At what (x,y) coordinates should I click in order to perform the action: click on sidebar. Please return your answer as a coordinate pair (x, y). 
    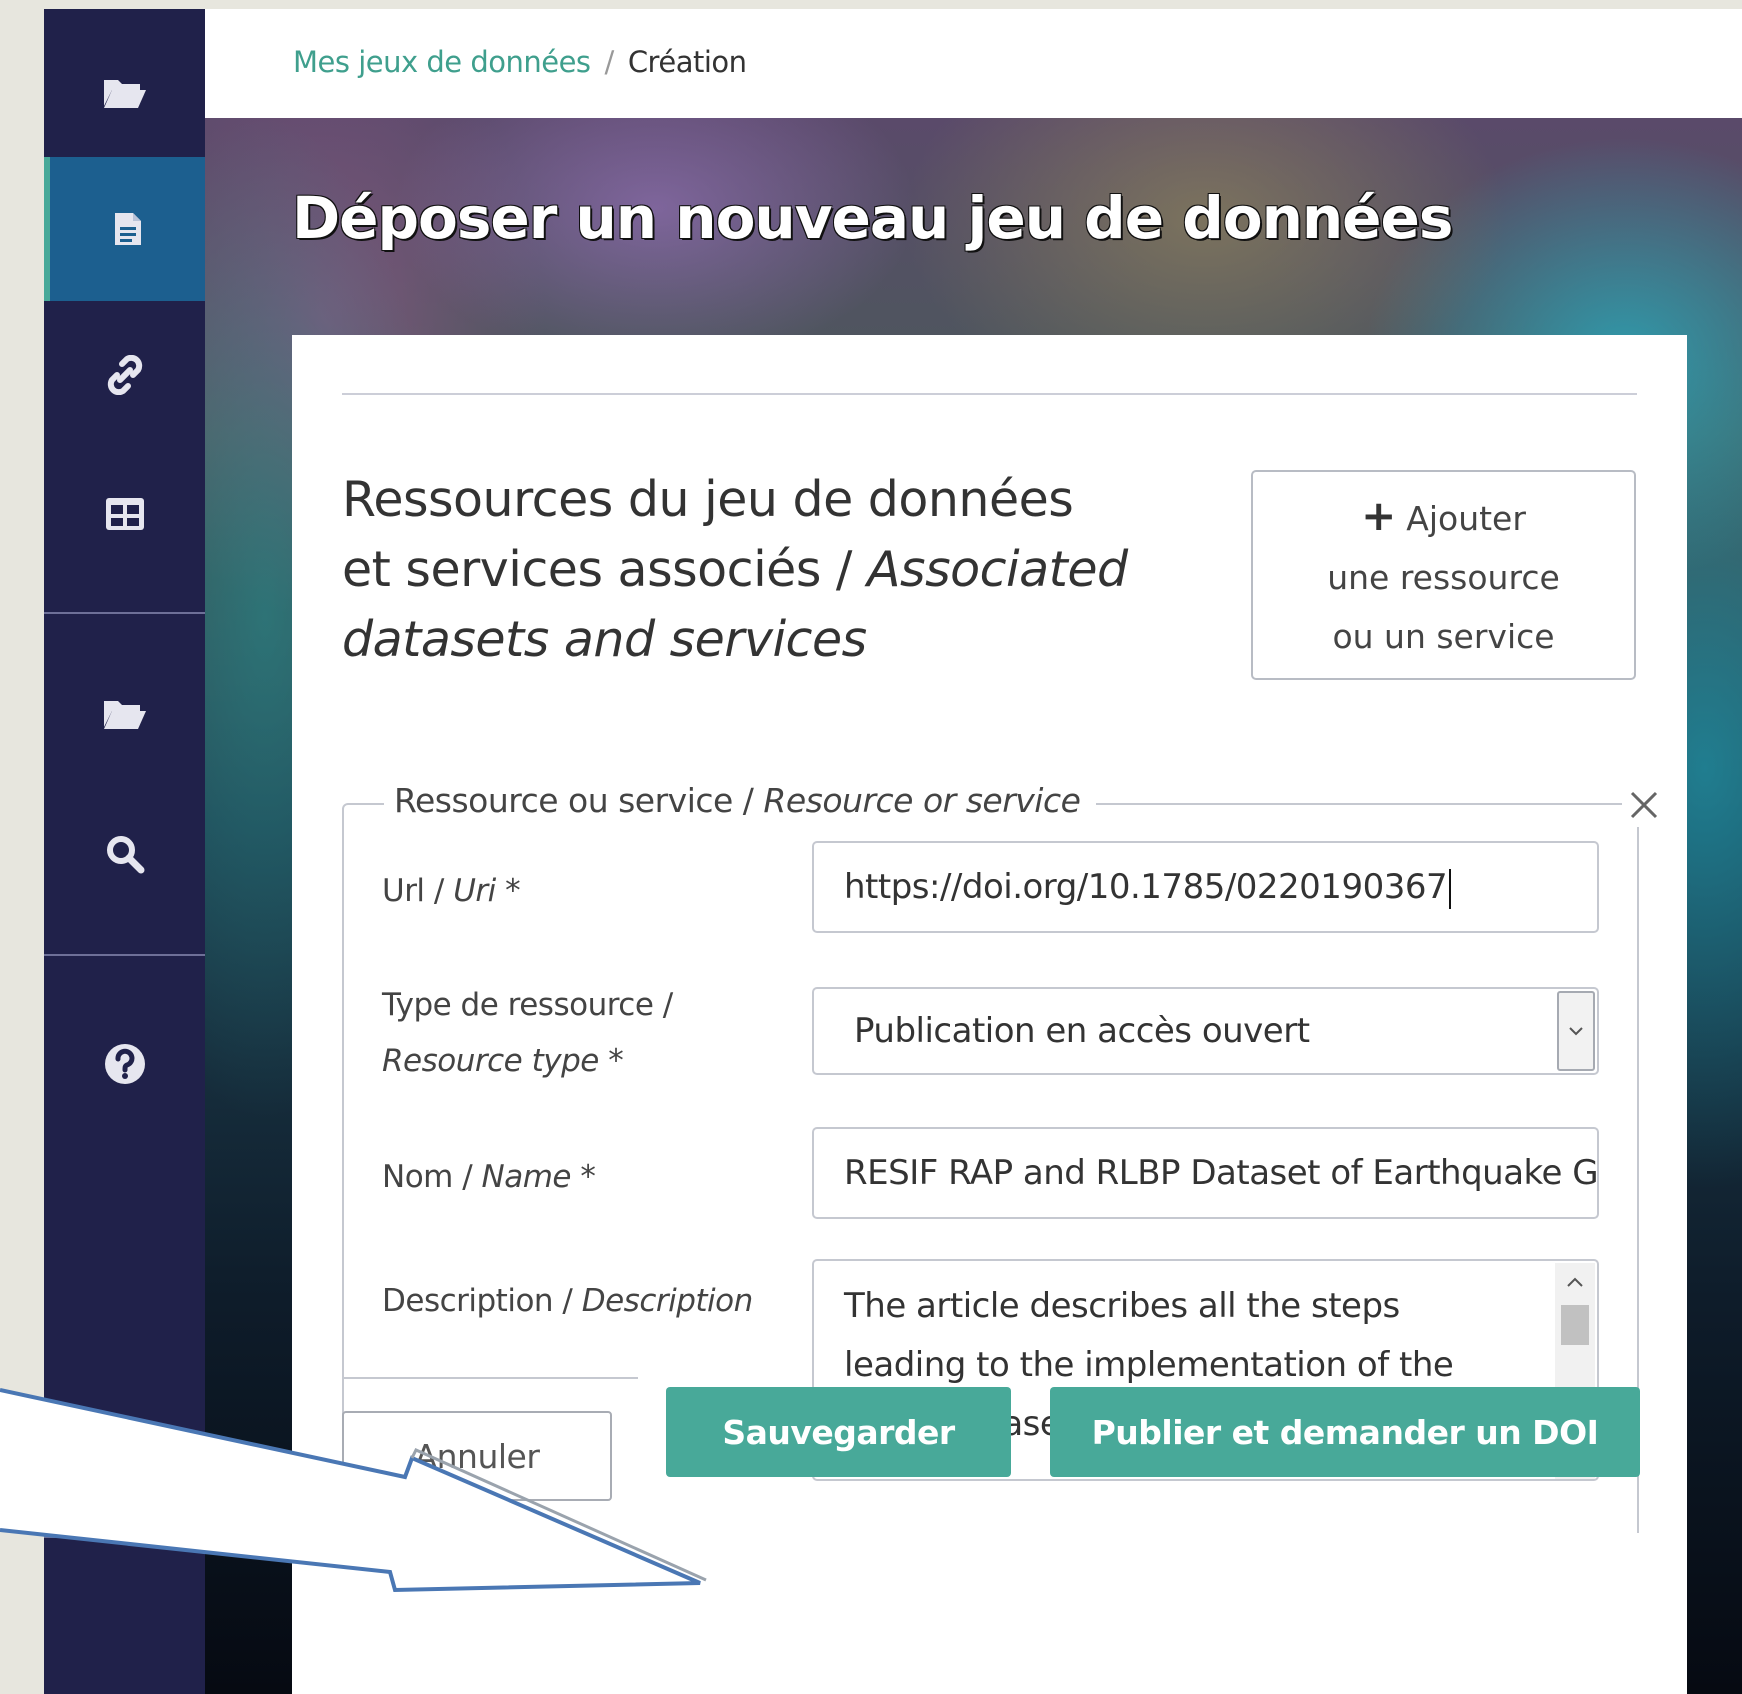
    Looking at the image, I should click on (124, 851).